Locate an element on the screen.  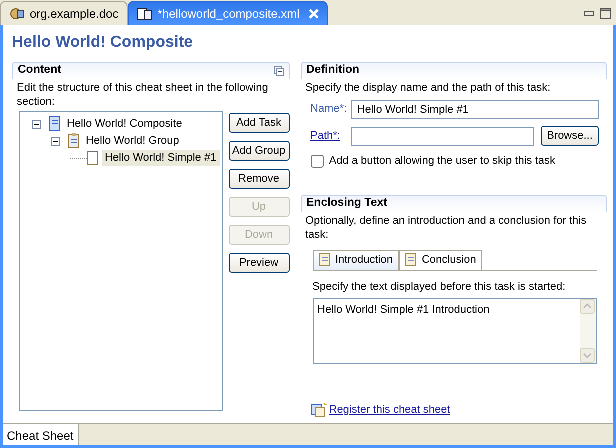
clipboard-icon is located at coordinates (74, 141).